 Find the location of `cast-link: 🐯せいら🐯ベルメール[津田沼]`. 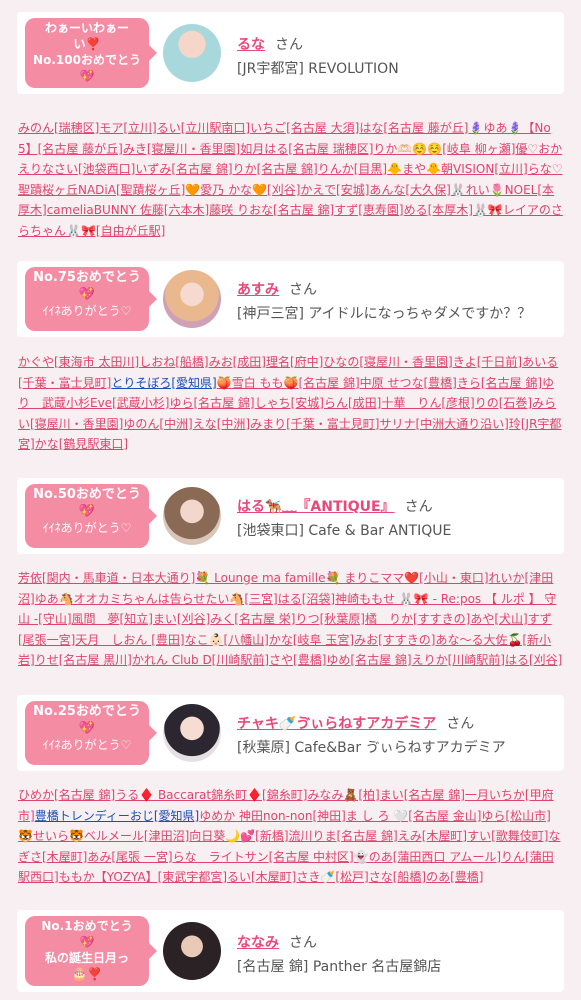

cast-link: 🐯せいら🐯ベルメール[津田沼] is located at coordinates (103, 836).